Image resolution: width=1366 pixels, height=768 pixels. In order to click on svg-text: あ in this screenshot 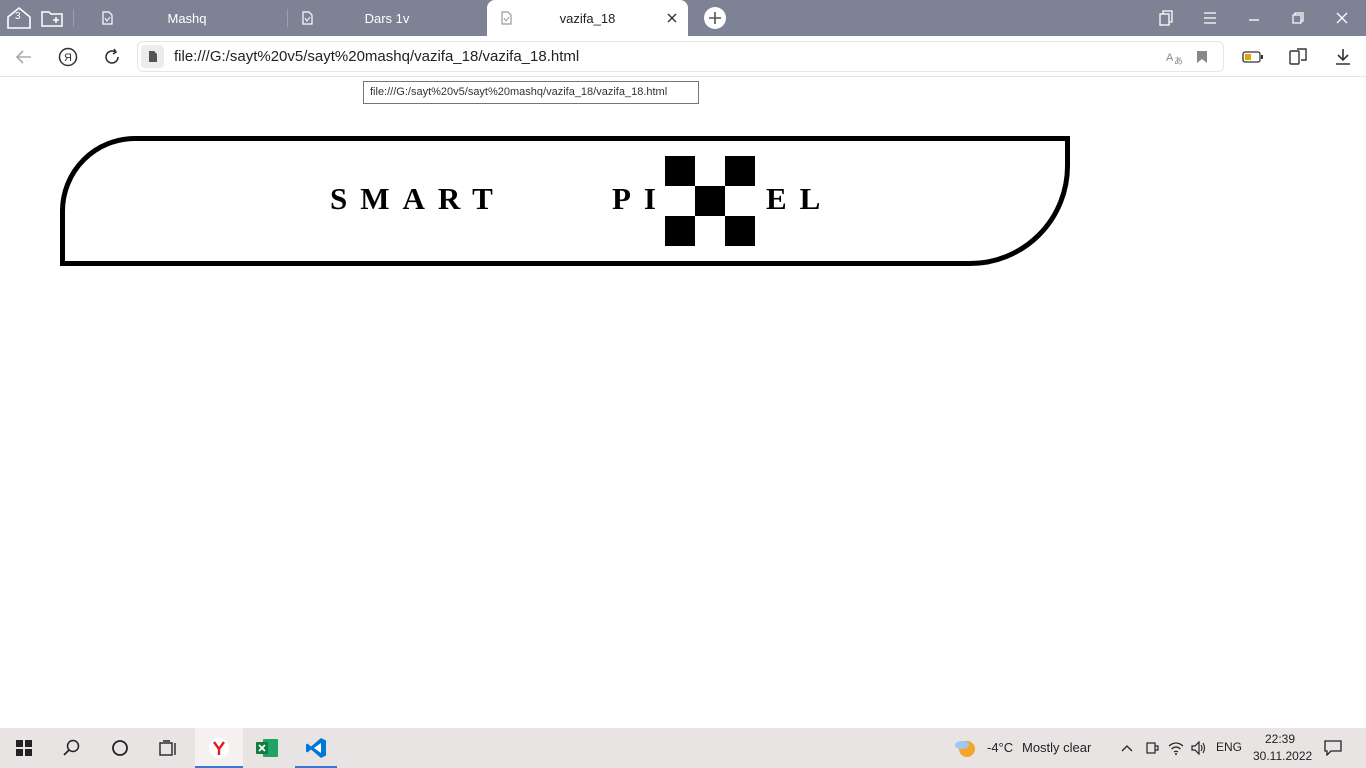, I will do `click(1178, 60)`.